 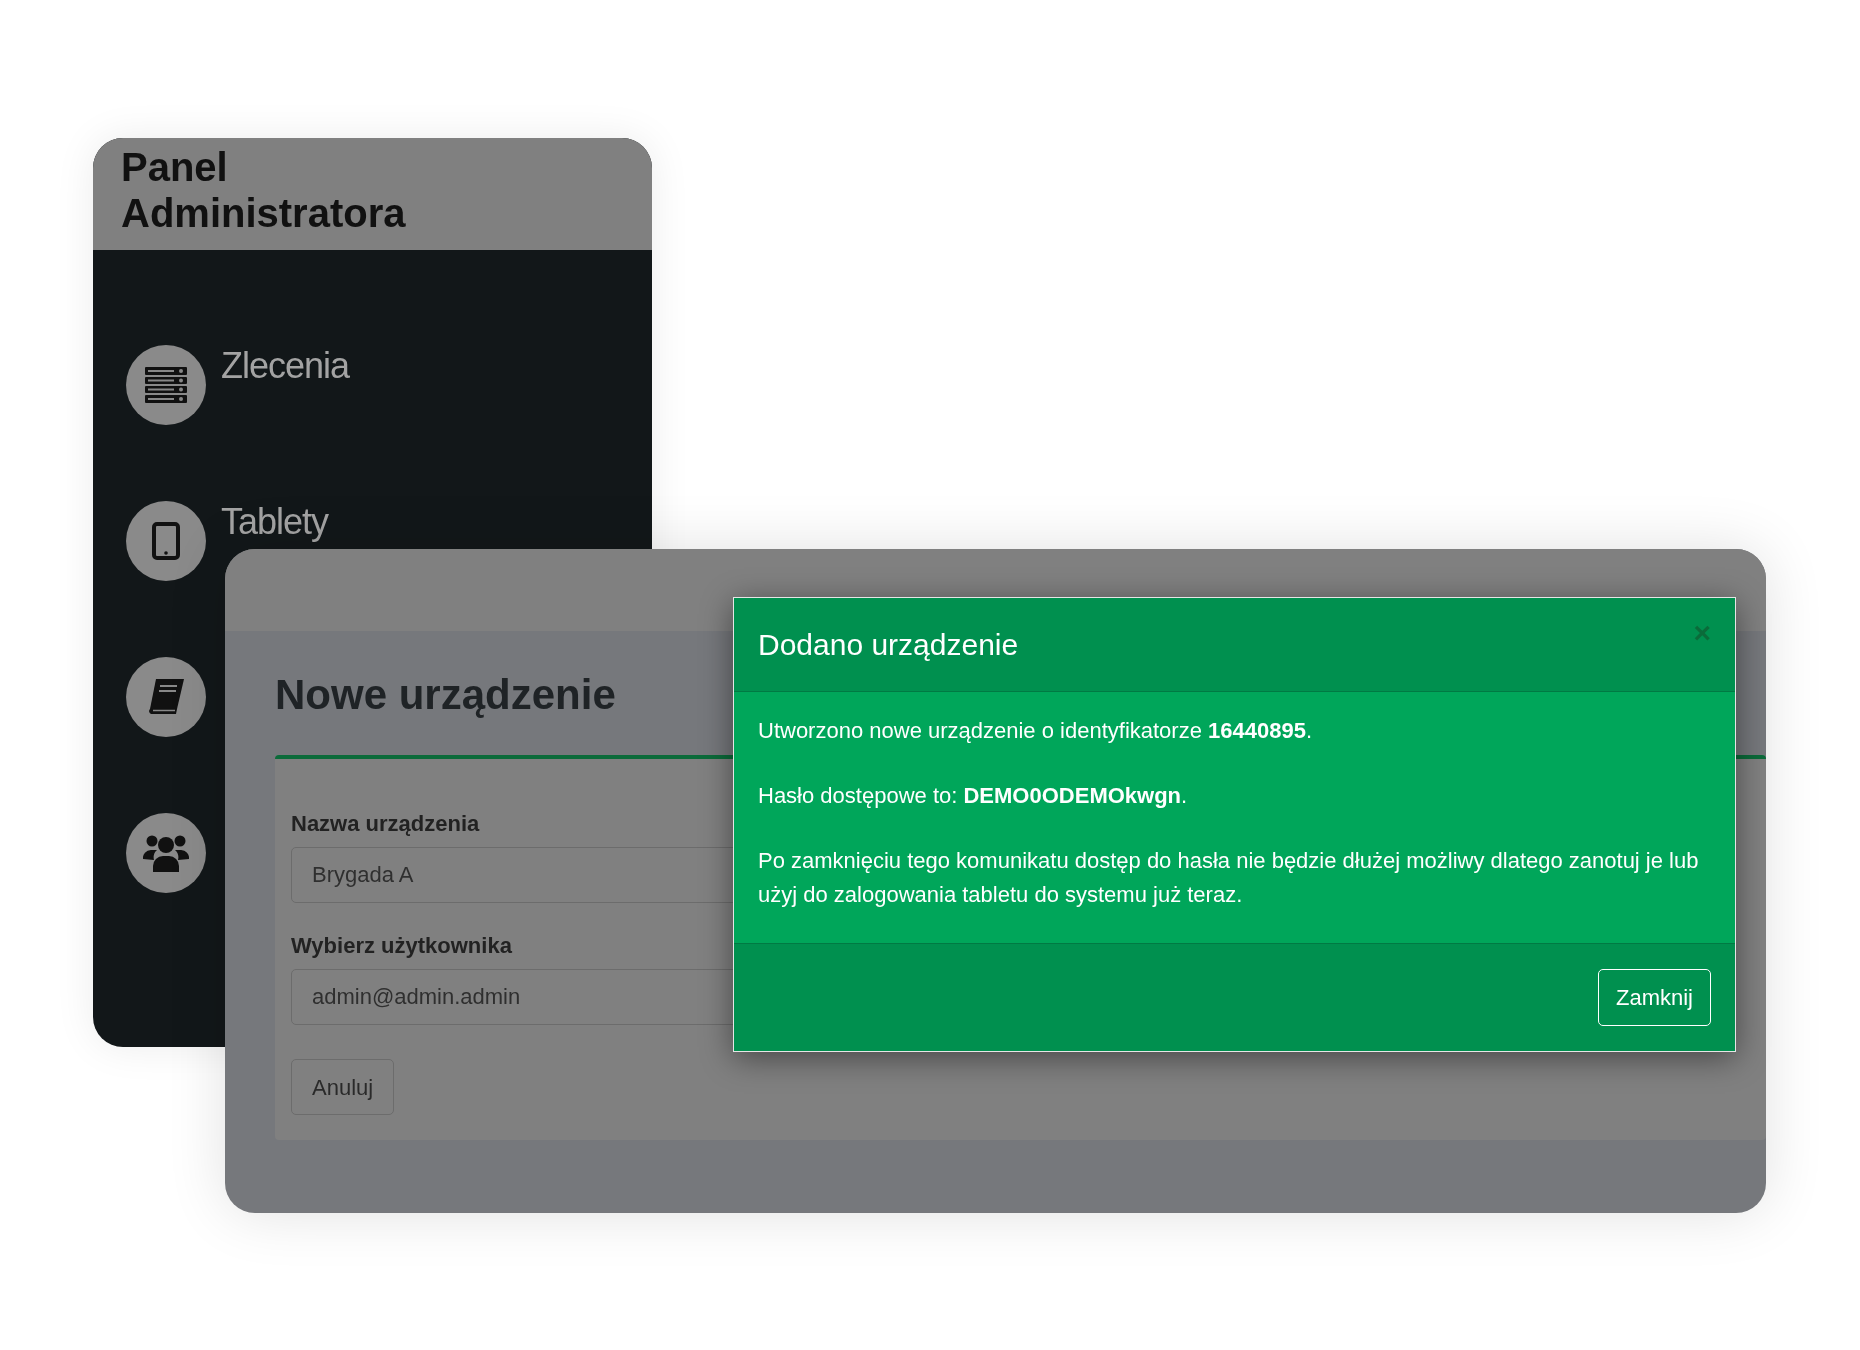 What do you see at coordinates (446, 695) in the screenshot?
I see `page-heading: Nowe urządzenie` at bounding box center [446, 695].